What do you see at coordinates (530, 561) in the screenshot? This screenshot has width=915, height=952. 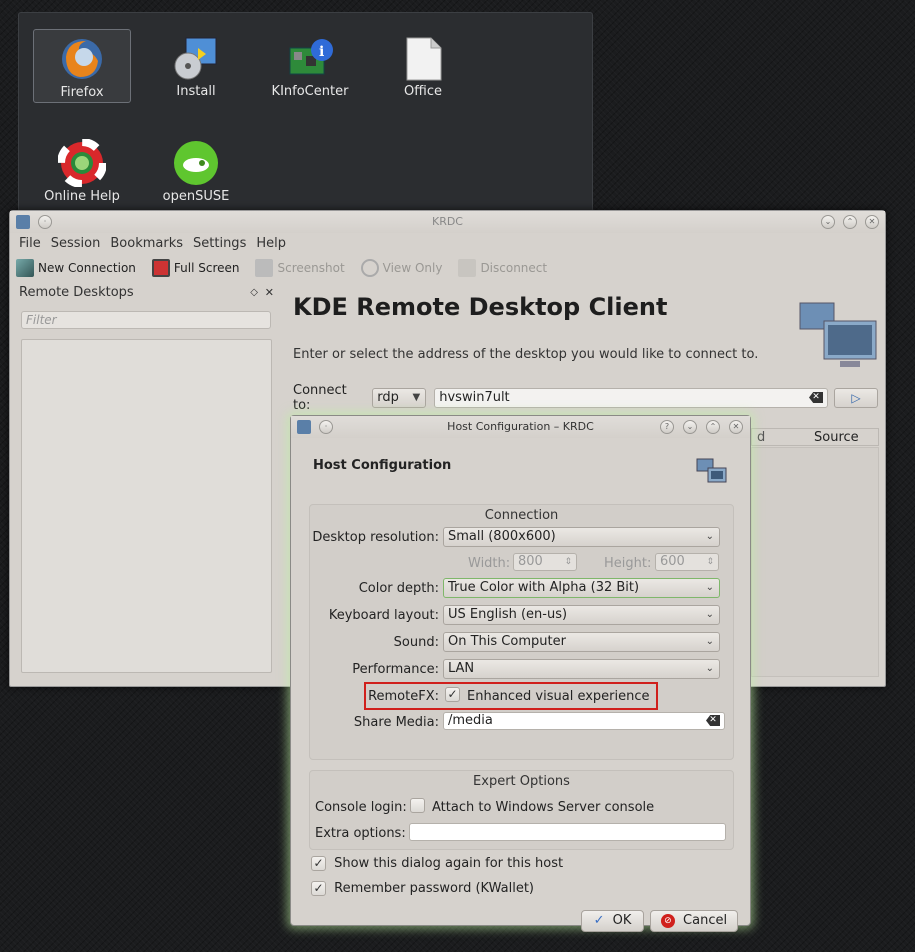 I see `spin-value: 800` at bounding box center [530, 561].